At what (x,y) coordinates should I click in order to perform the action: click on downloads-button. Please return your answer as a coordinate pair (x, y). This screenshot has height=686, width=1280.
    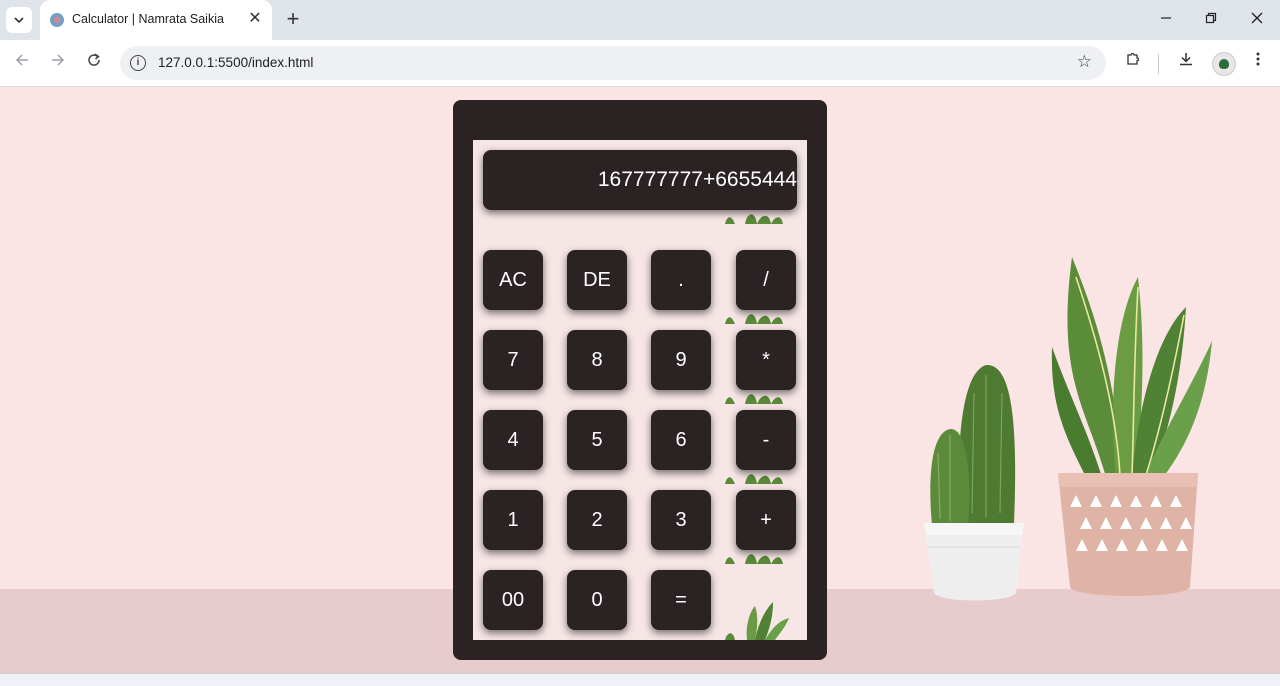
    Looking at the image, I should click on (1186, 63).